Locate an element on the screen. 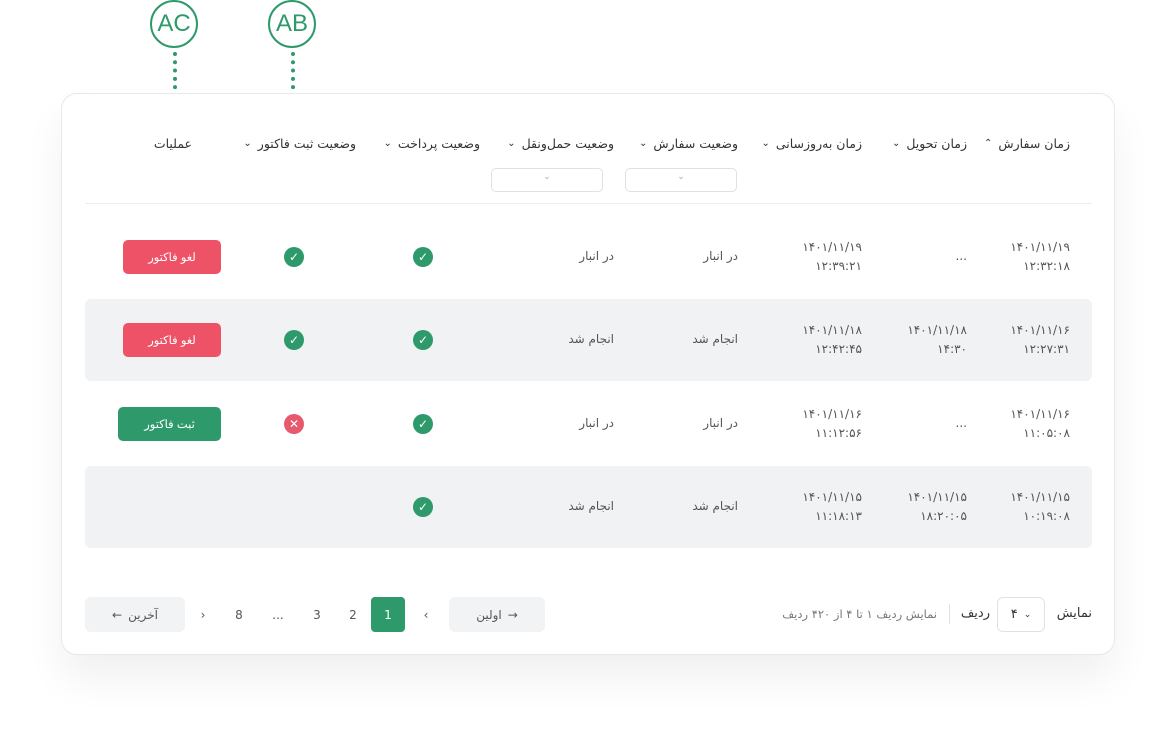 The height and width of the screenshot is (756, 1176). updated-time-cell: ۱۴۰۱/۱۱/۱۶ ۱۱:۱۲:۵۶ is located at coordinates (817, 424).